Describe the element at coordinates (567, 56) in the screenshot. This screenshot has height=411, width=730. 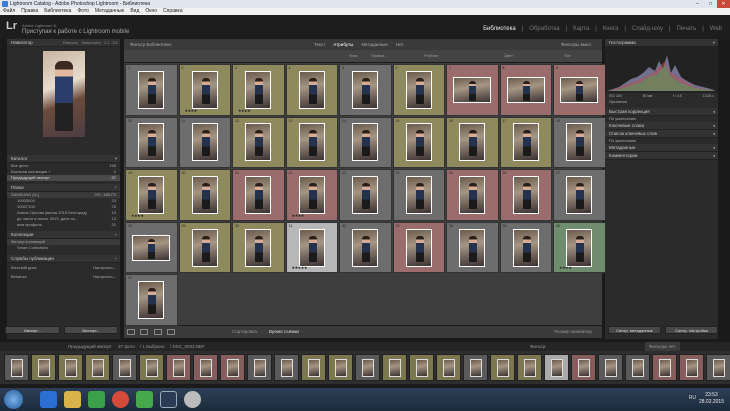
I see `attr-kind: Тип` at that location.